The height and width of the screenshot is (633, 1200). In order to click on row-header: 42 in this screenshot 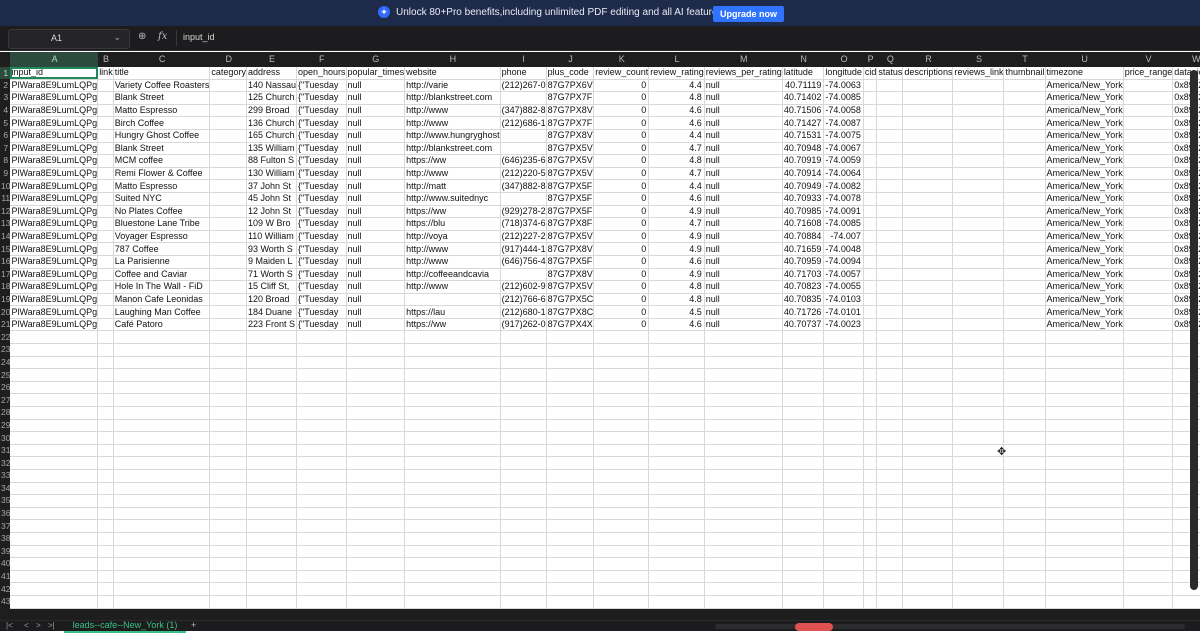, I will do `click(5, 589)`.